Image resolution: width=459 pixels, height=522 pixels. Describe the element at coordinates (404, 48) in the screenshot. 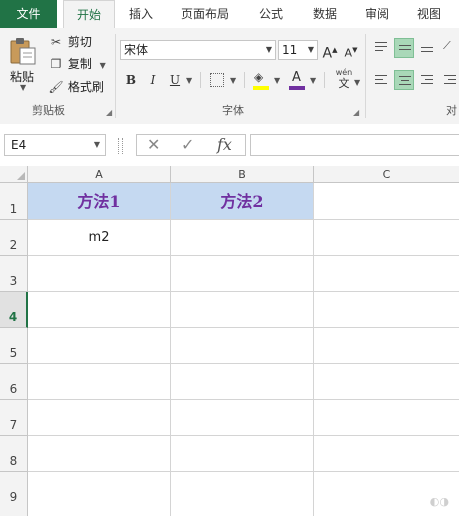

I see `align-middle-button` at that location.